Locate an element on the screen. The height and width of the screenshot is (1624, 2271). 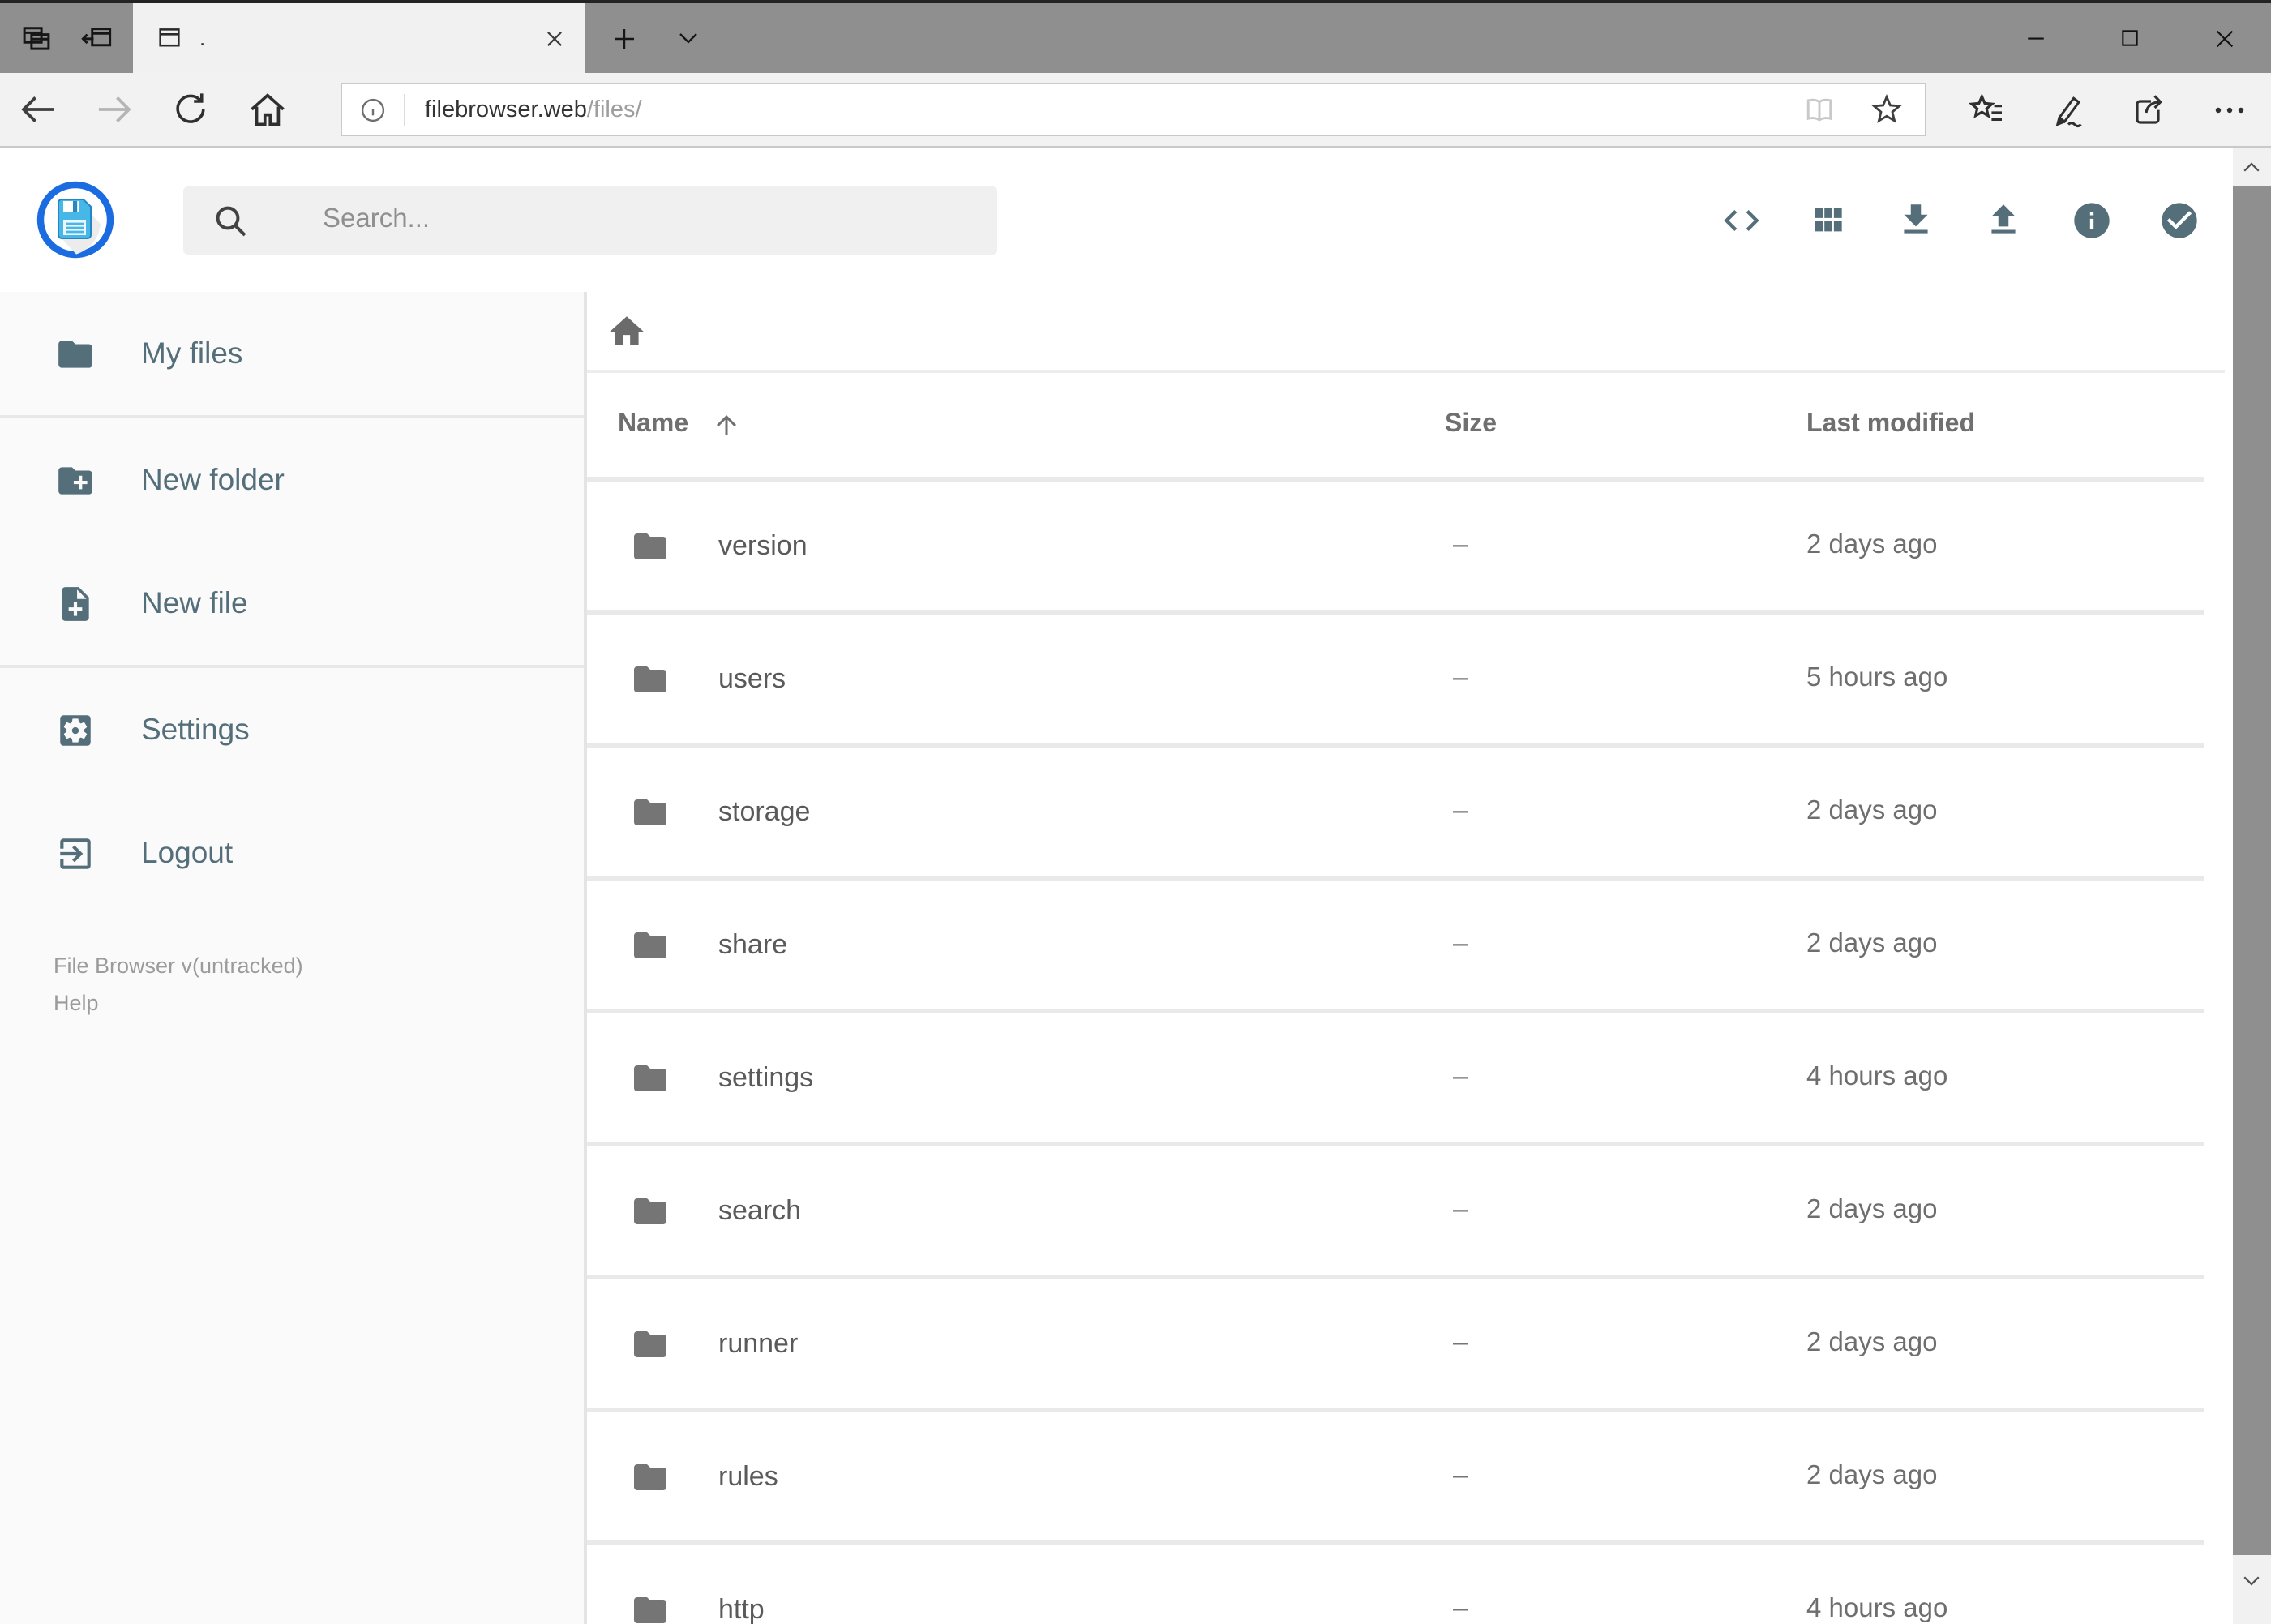
sidebar-item-new-file: New file is located at coordinates (292, 604).